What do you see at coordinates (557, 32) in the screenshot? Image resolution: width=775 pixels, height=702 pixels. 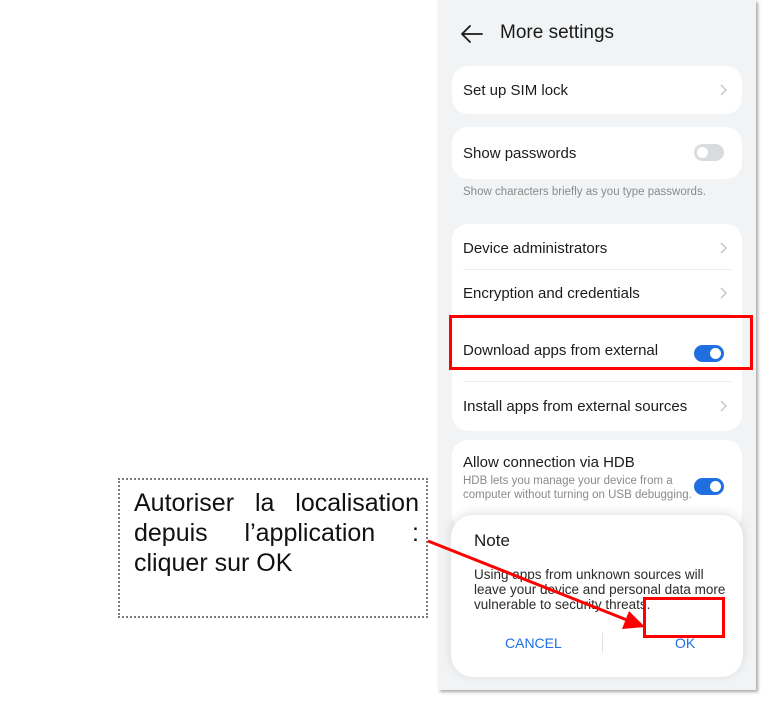 I see `page-title: More settings` at bounding box center [557, 32].